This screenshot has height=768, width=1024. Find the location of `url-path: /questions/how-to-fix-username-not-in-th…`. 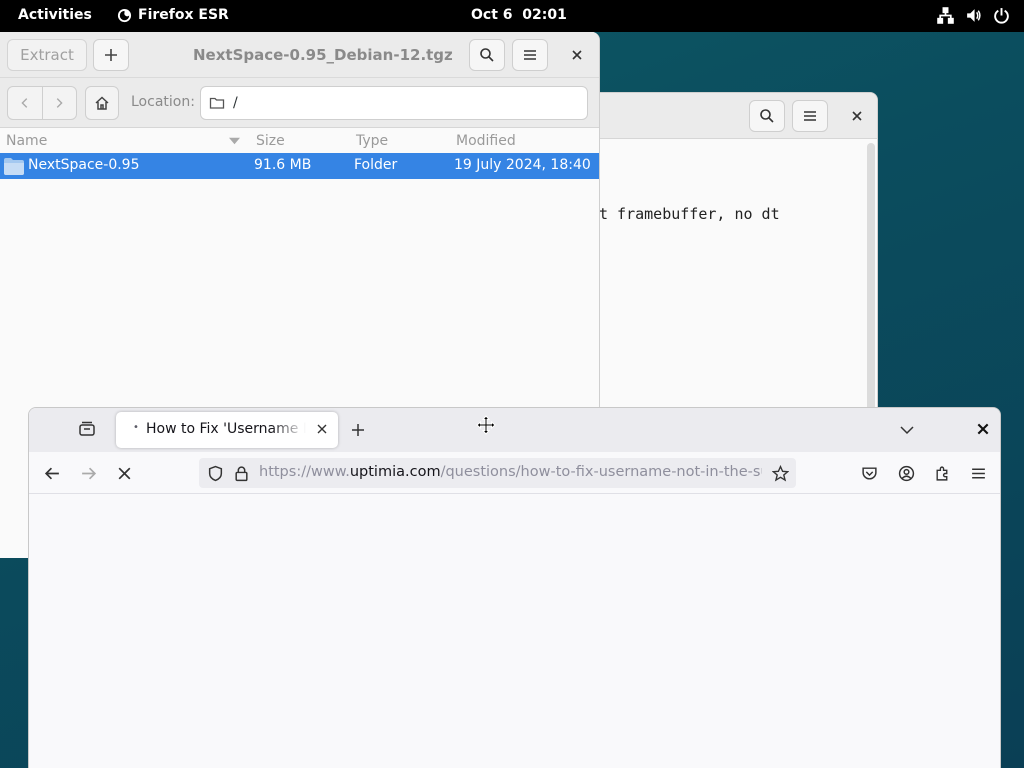

url-path: /questions/how-to-fix-username-not-in-th… is located at coordinates (601, 472).